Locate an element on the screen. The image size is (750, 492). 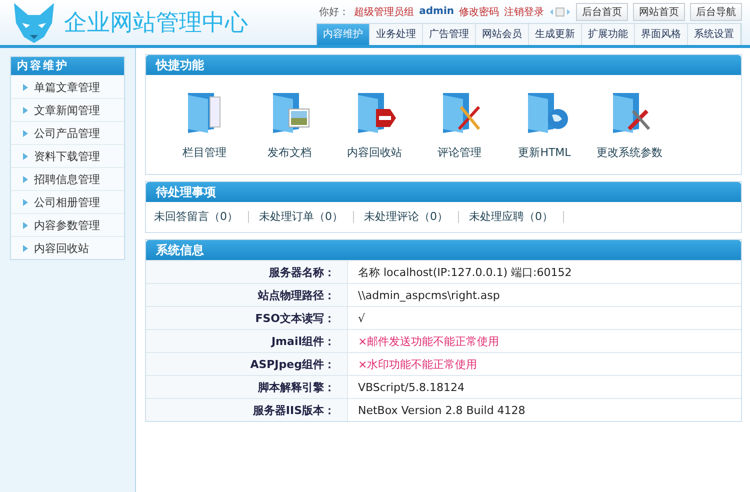
nav-tab: 界面风格 is located at coordinates (661, 34).